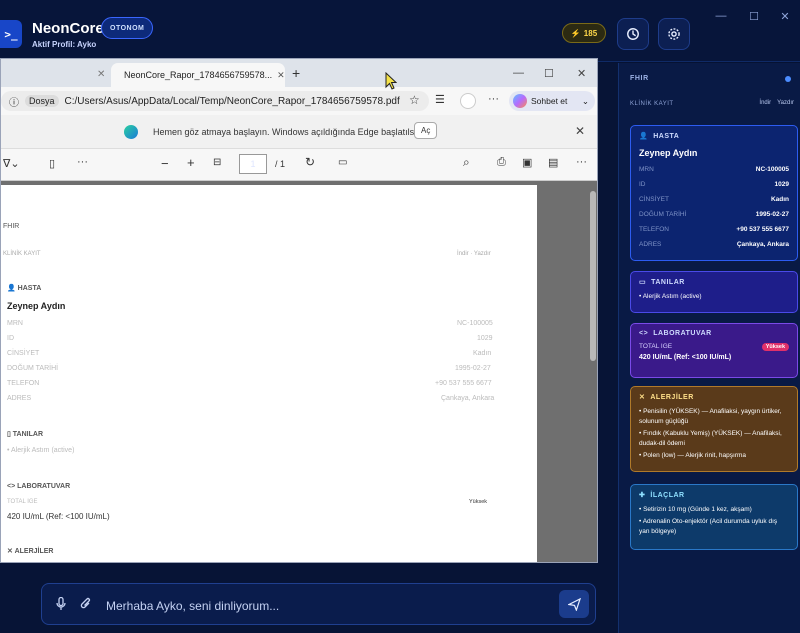  Describe the element at coordinates (25, 434) in the screenshot. I see `pdf-tanilar-heading: ▯ TANILAR` at that location.